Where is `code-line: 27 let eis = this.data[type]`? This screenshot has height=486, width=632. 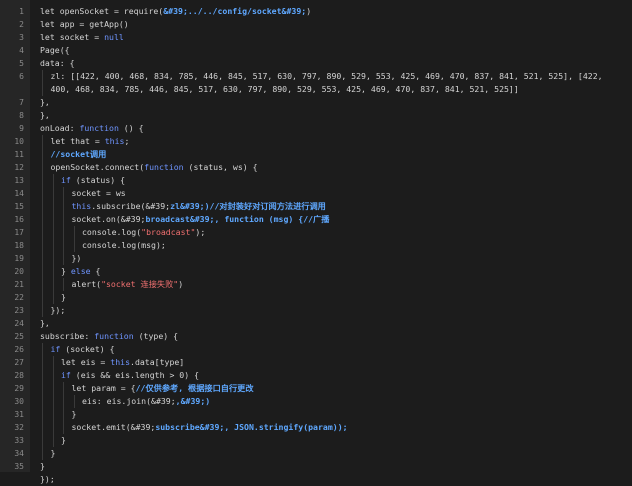
code-line: 27 let eis = this.data[type] is located at coordinates (323, 362).